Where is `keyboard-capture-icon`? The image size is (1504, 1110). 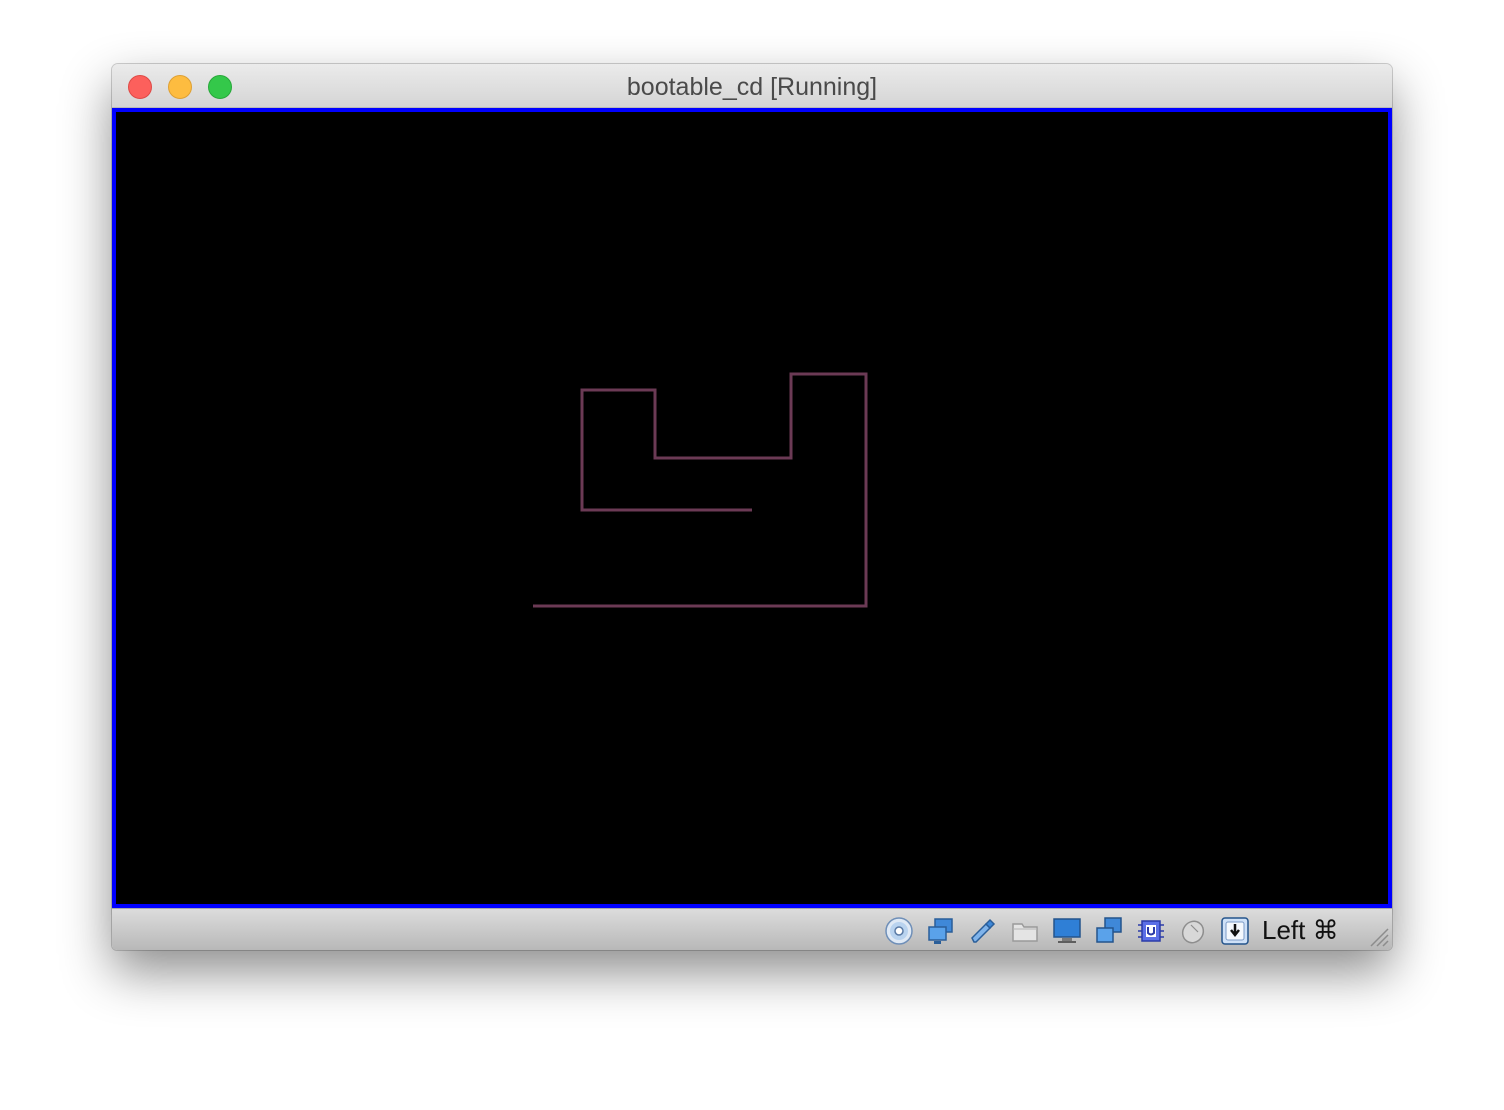
keyboard-capture-icon is located at coordinates (1235, 931).